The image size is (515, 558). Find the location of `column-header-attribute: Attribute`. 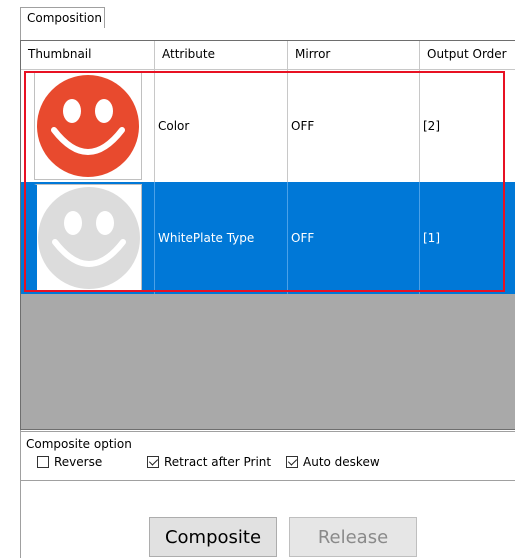

column-header-attribute: Attribute is located at coordinates (221, 55).